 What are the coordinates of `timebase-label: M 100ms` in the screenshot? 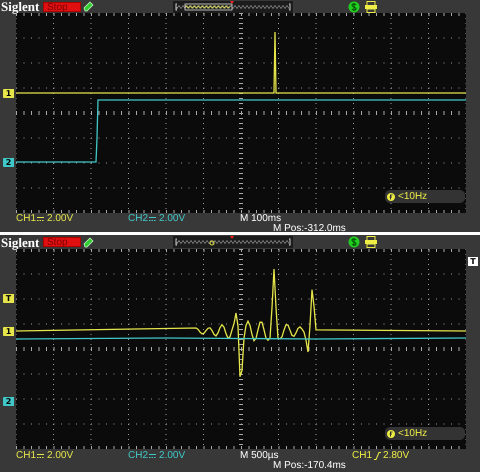 It's located at (261, 219).